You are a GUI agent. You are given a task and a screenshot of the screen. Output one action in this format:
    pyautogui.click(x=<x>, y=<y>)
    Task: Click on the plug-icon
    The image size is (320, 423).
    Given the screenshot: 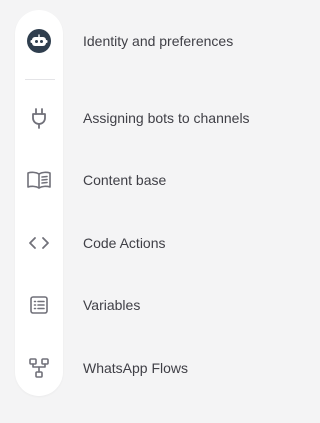 What is the action you would take?
    pyautogui.click(x=39, y=118)
    